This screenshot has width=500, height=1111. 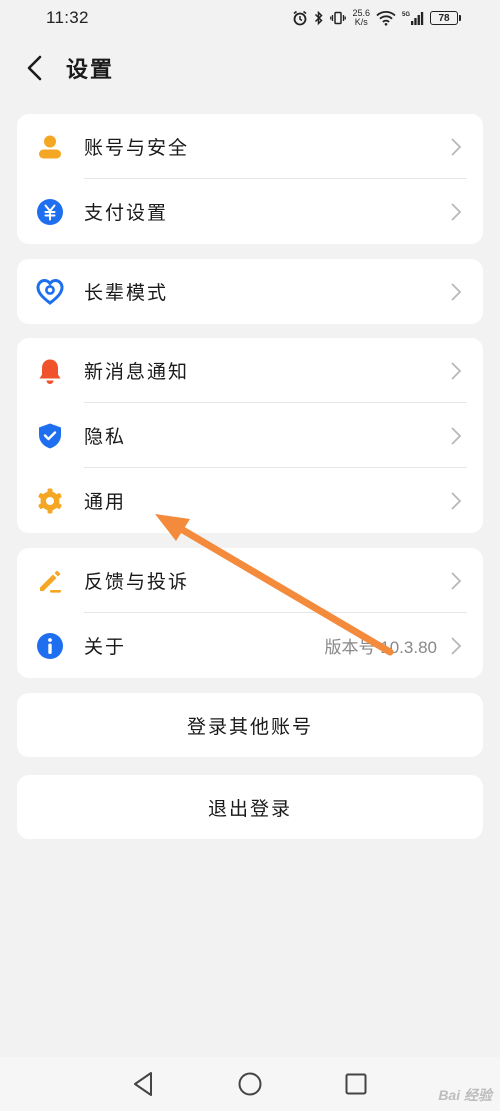 What do you see at coordinates (250, 18) in the screenshot?
I see `status-bar: 11:32 25.6 K/s 5G 78` at bounding box center [250, 18].